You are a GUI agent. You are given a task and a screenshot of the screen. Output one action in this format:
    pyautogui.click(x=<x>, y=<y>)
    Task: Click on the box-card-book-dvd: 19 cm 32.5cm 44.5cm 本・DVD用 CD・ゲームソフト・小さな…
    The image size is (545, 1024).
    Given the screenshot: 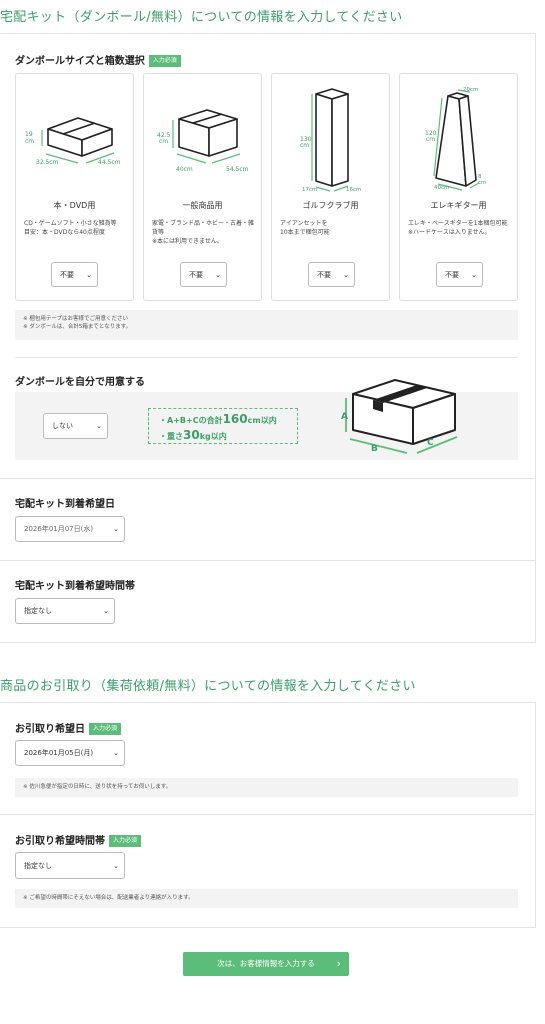 What is the action you would take?
    pyautogui.click(x=74, y=187)
    